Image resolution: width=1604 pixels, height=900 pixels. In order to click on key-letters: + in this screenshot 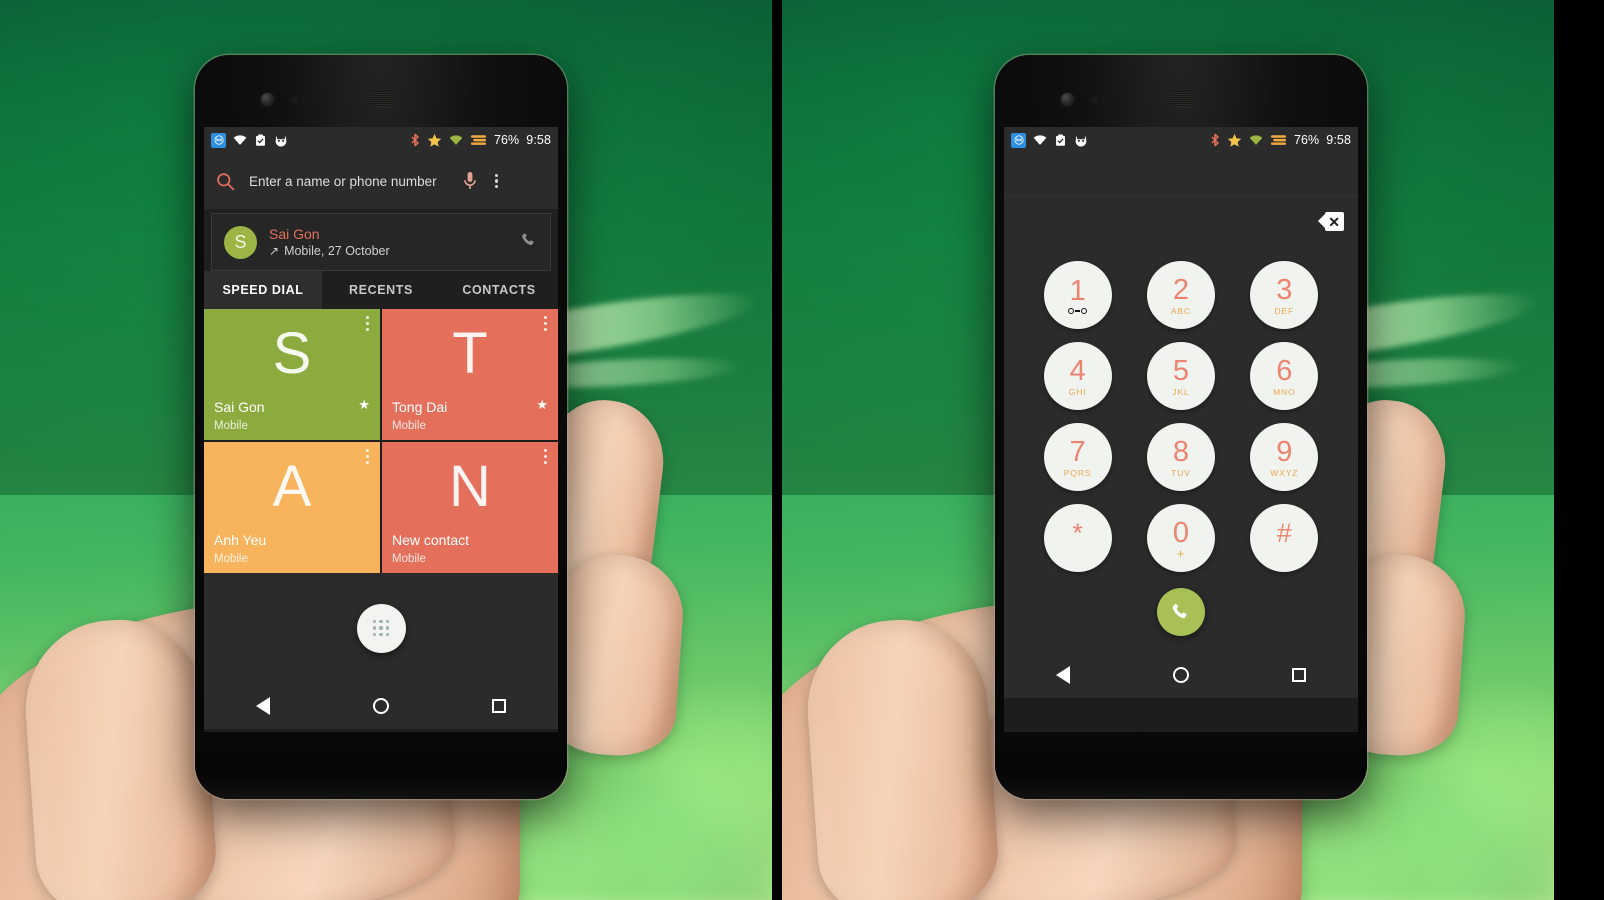, I will do `click(1181, 553)`.